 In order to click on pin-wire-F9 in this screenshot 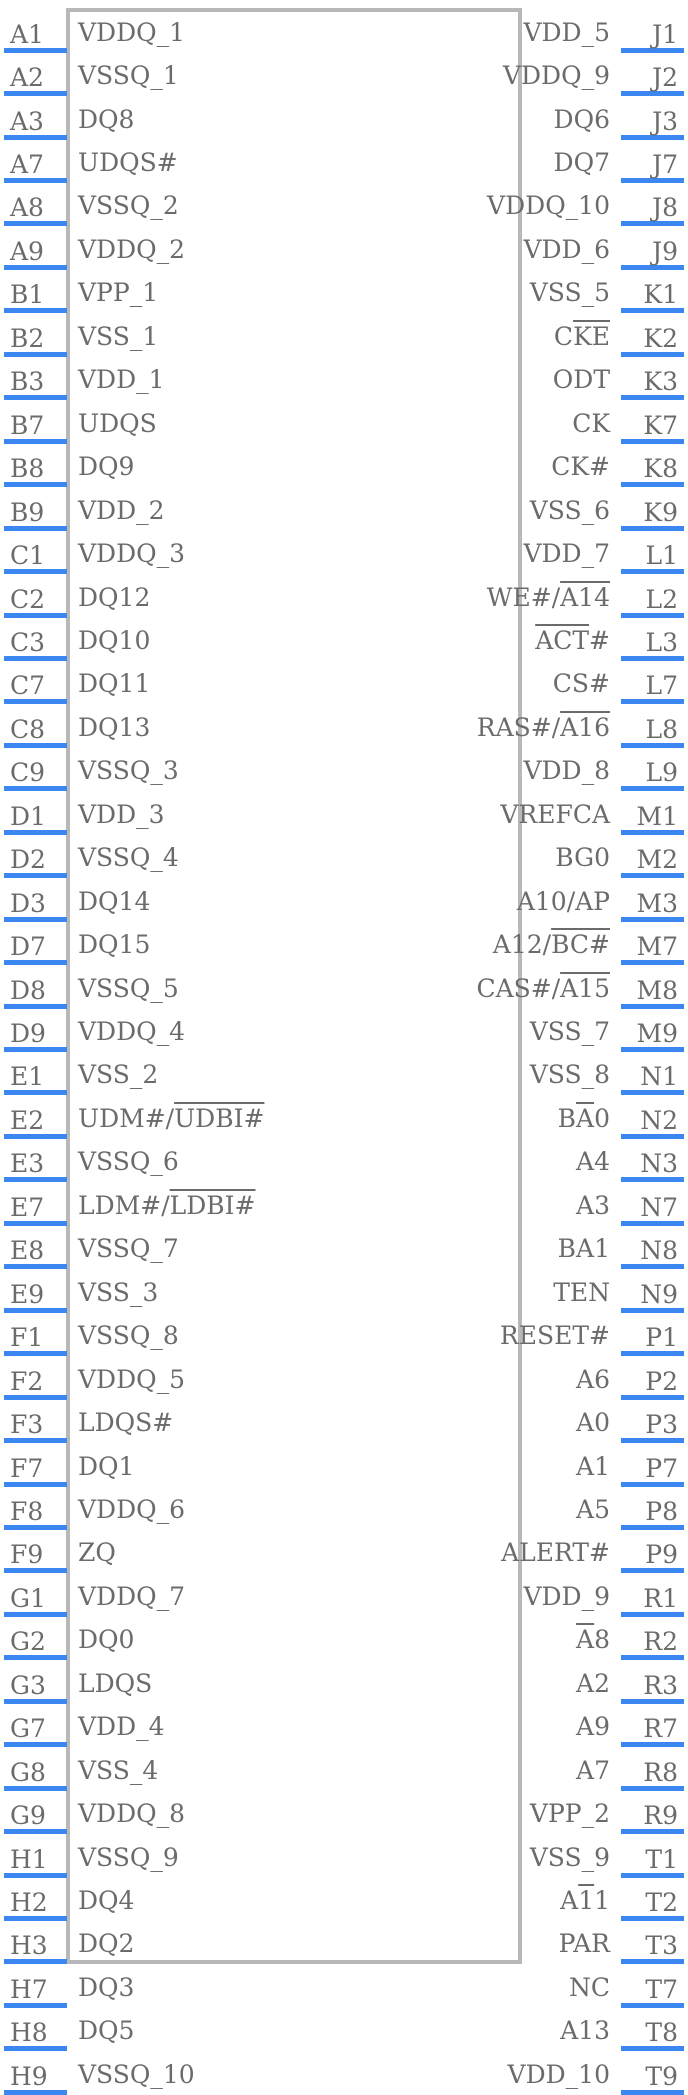, I will do `click(35, 1571)`.